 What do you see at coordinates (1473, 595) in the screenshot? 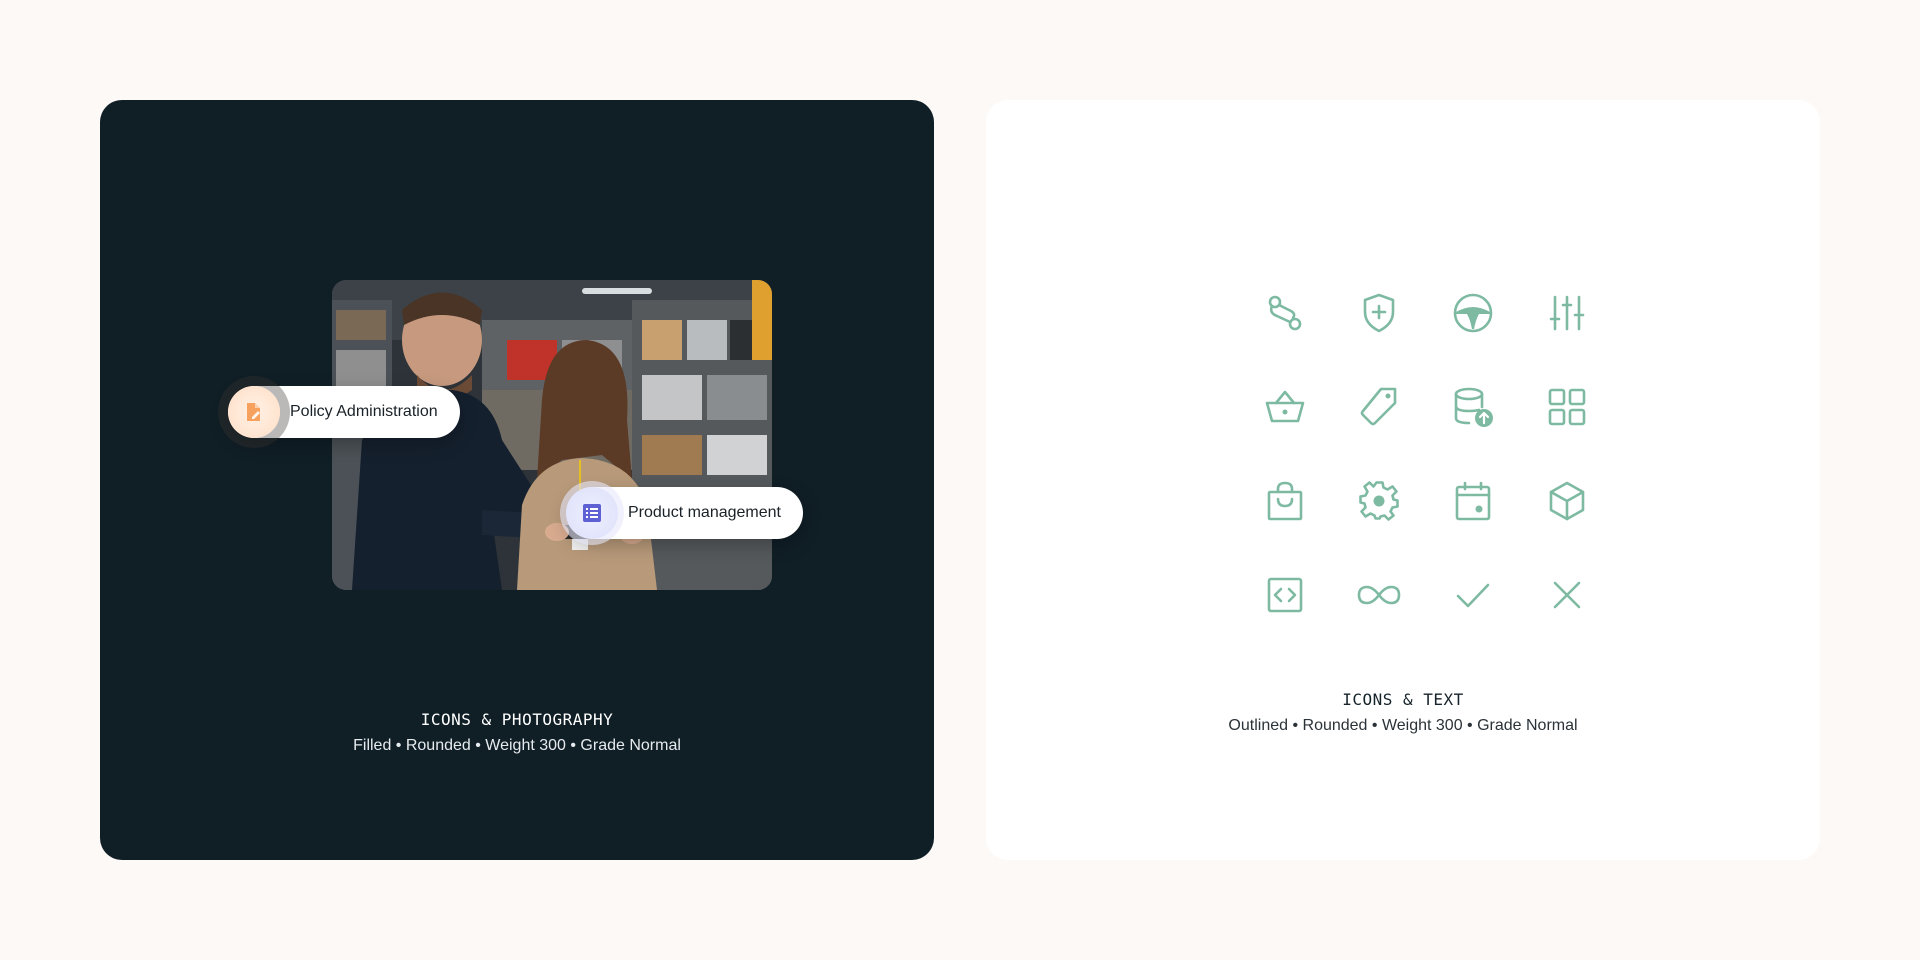
I see `check-icon` at bounding box center [1473, 595].